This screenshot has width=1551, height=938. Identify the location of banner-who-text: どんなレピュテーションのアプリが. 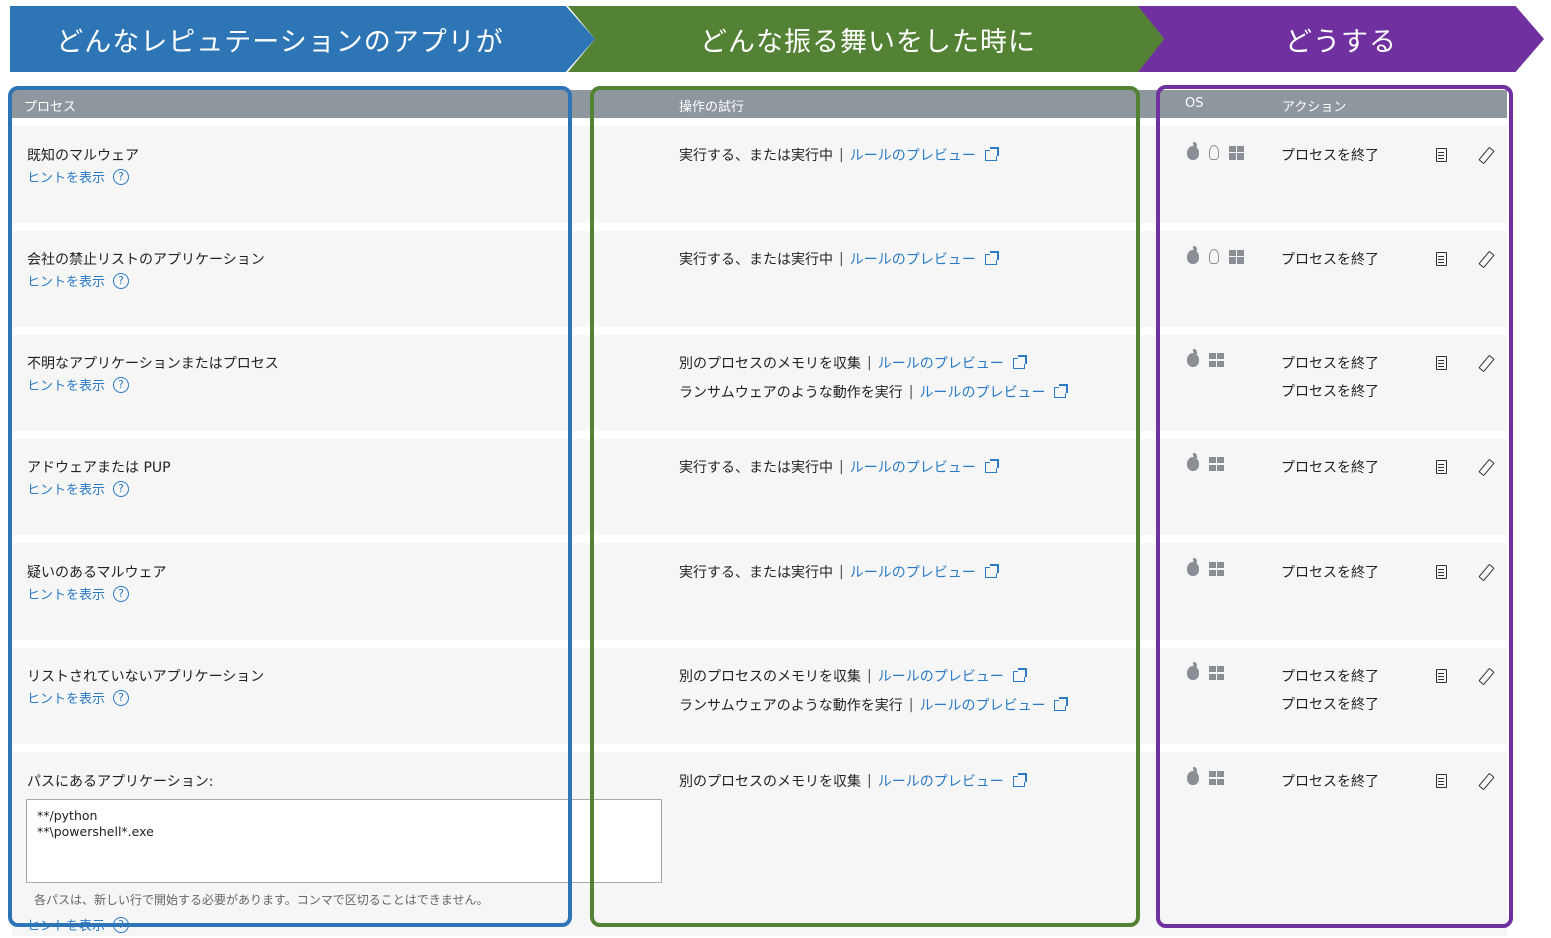
(280, 42).